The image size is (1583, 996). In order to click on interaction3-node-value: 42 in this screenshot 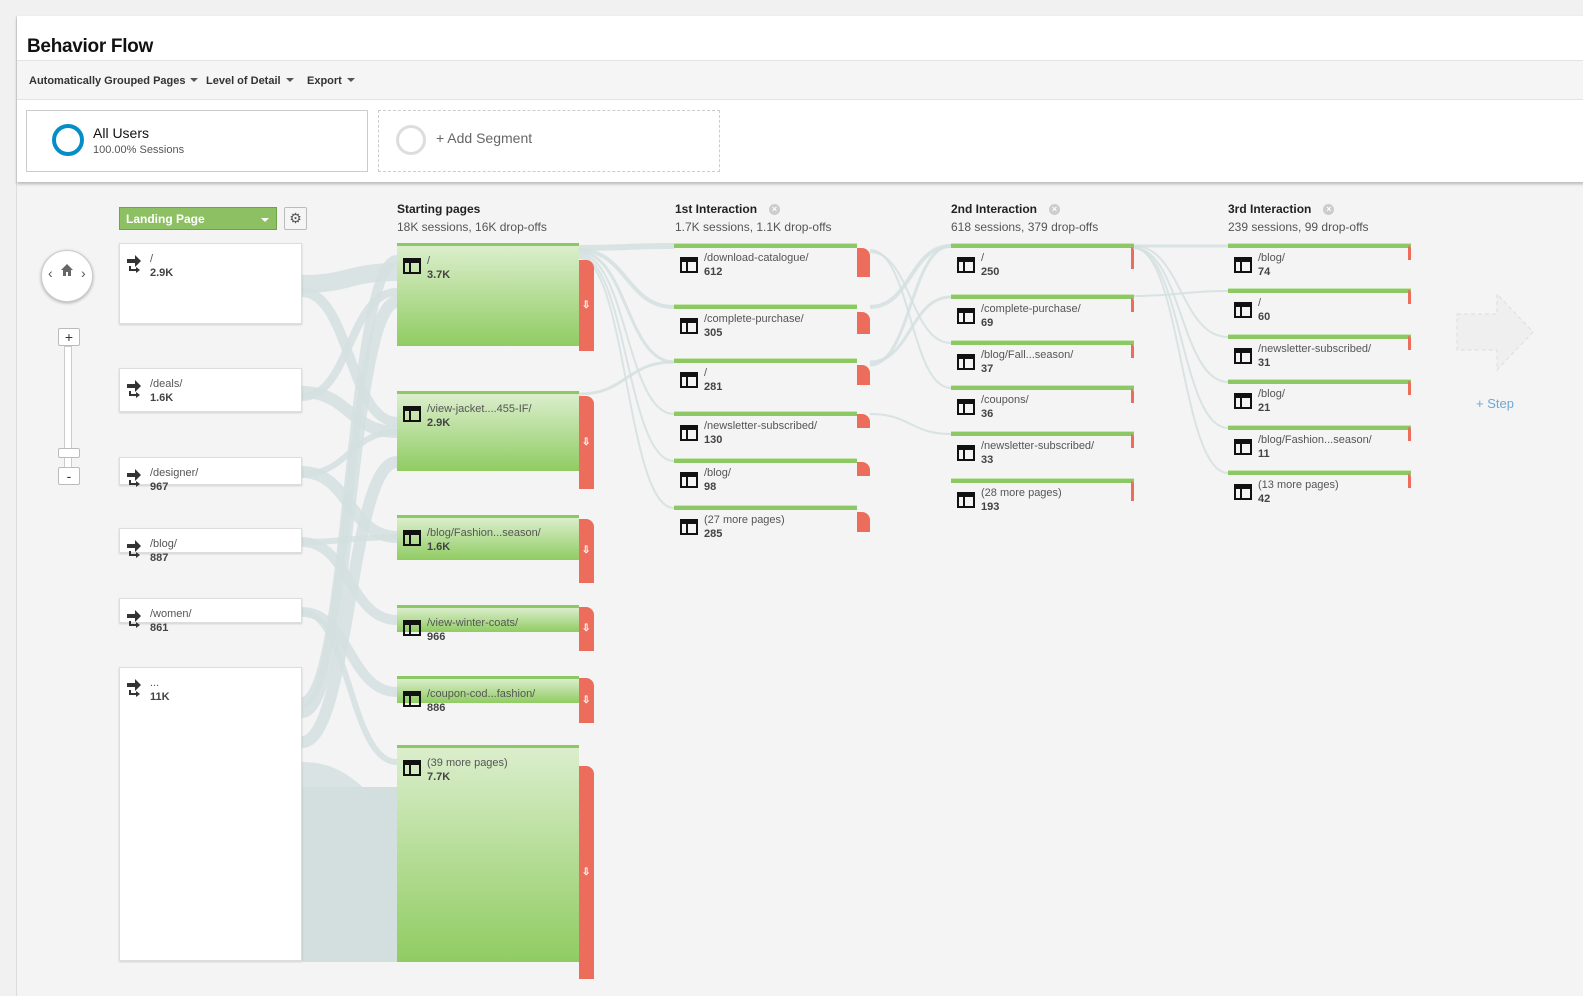, I will do `click(1264, 499)`.